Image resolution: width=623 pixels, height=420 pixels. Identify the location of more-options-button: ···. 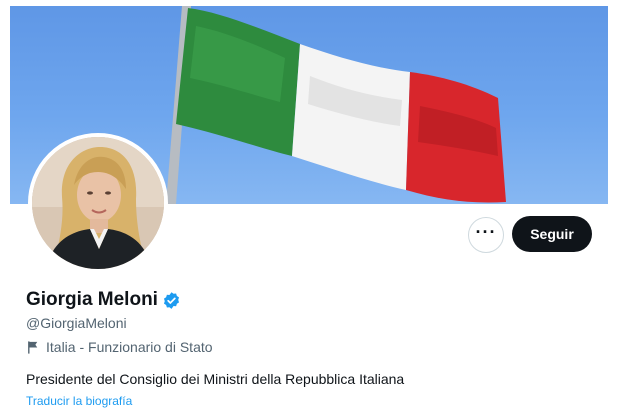
(486, 235).